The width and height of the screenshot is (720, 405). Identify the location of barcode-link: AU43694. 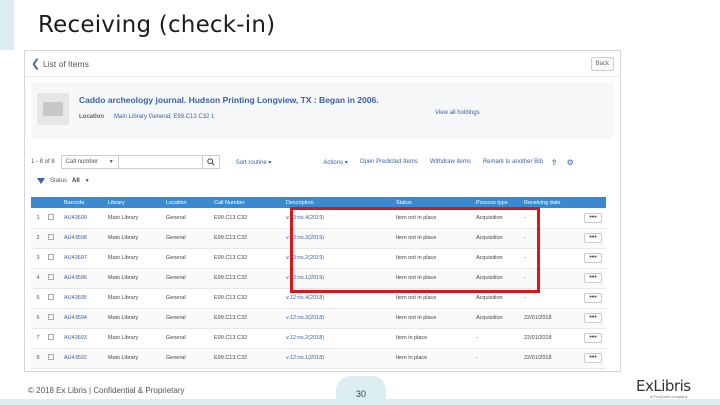
(83, 318).